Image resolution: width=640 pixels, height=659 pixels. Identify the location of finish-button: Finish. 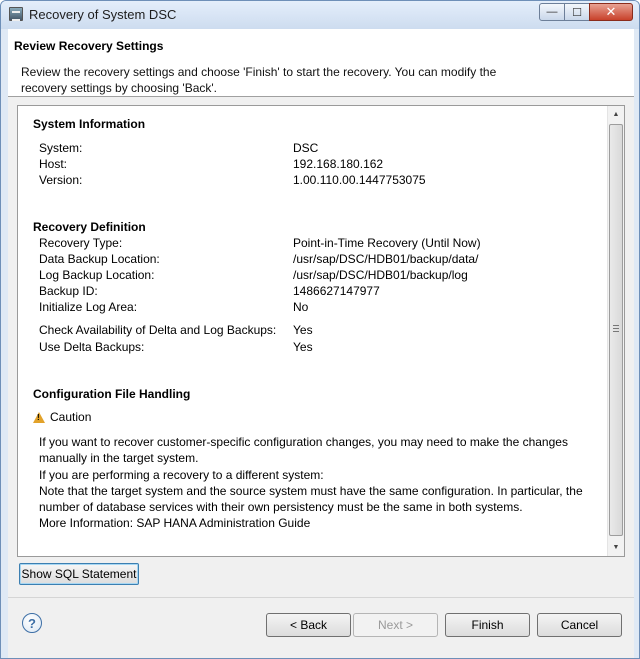
(487, 625).